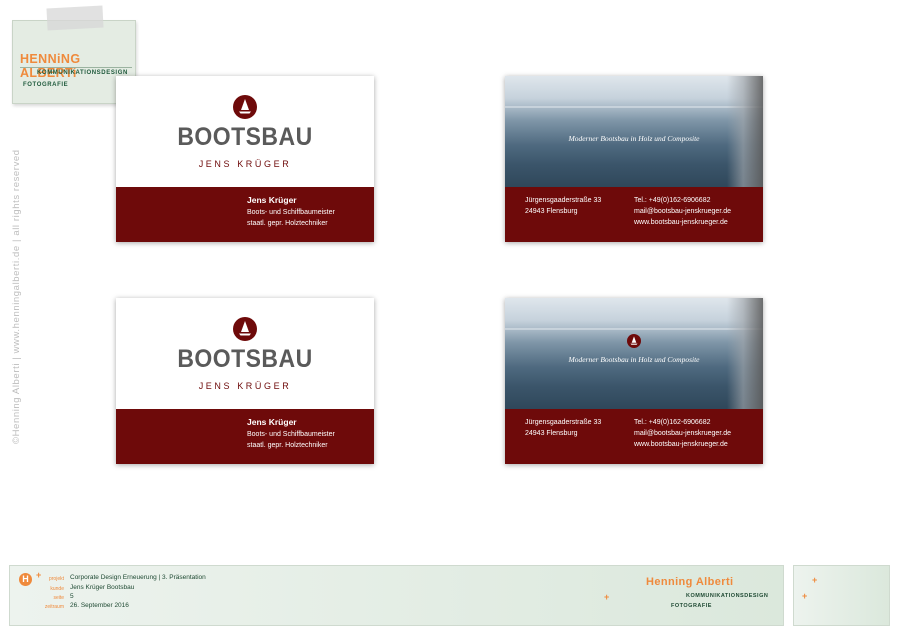 The height and width of the screenshot is (637, 900). Describe the element at coordinates (102, 587) in the screenshot. I see `value-kunde: Jens Krüger Bootsbau` at that location.